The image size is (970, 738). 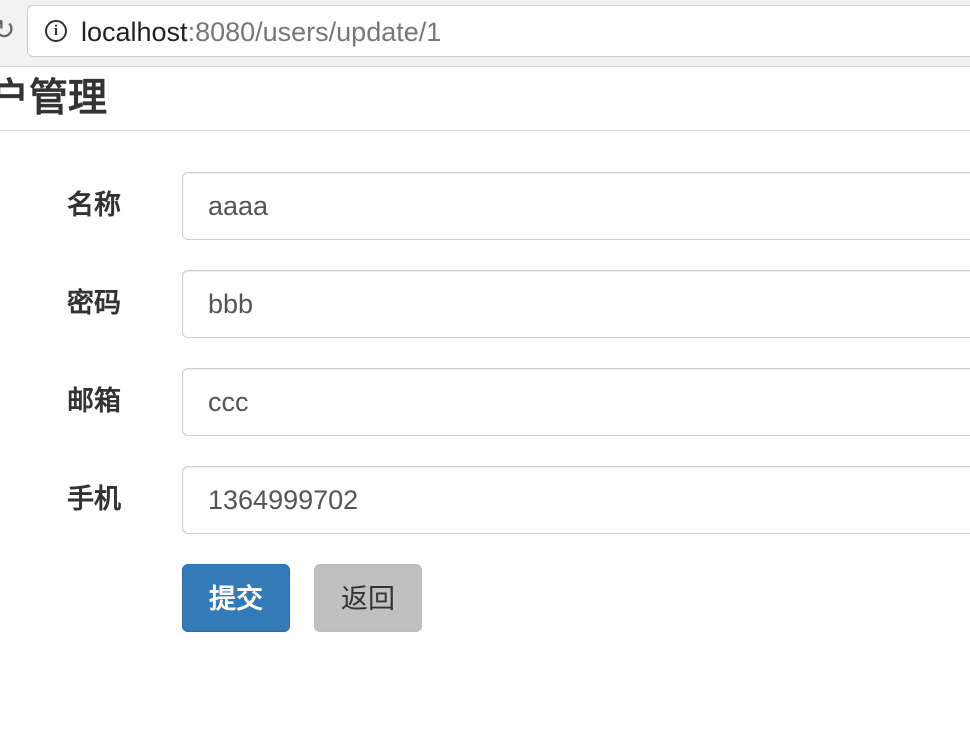 What do you see at coordinates (134, 32) in the screenshot?
I see `url-host: localhost` at bounding box center [134, 32].